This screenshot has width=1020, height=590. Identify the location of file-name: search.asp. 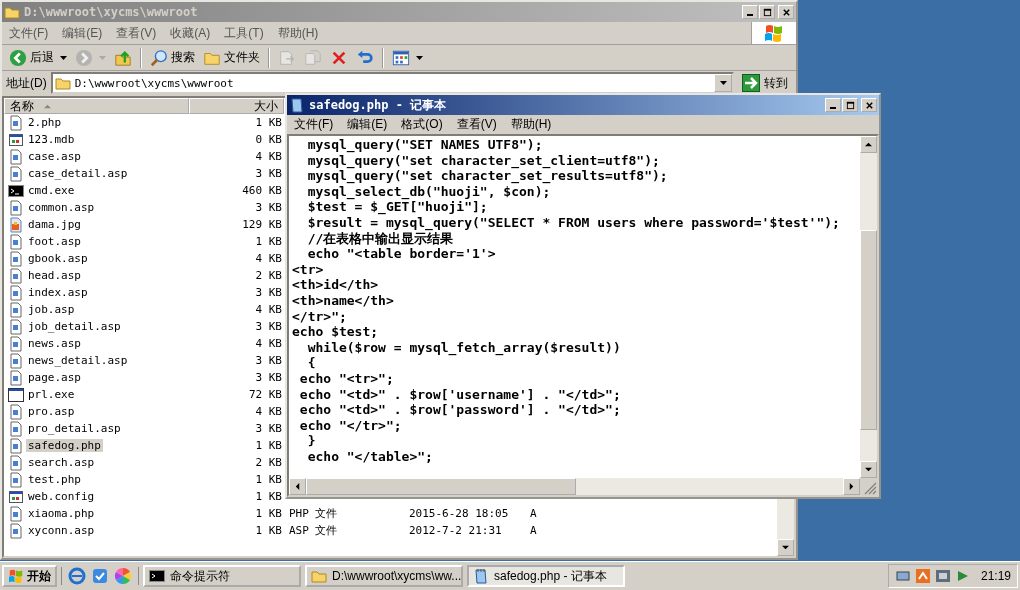
(61, 462).